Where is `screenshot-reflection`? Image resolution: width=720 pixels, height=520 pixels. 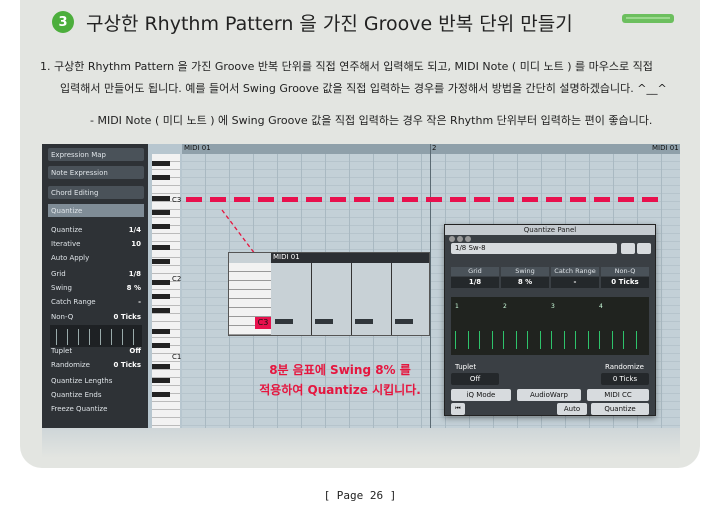
screenshot-reflection is located at coordinates (361, 443).